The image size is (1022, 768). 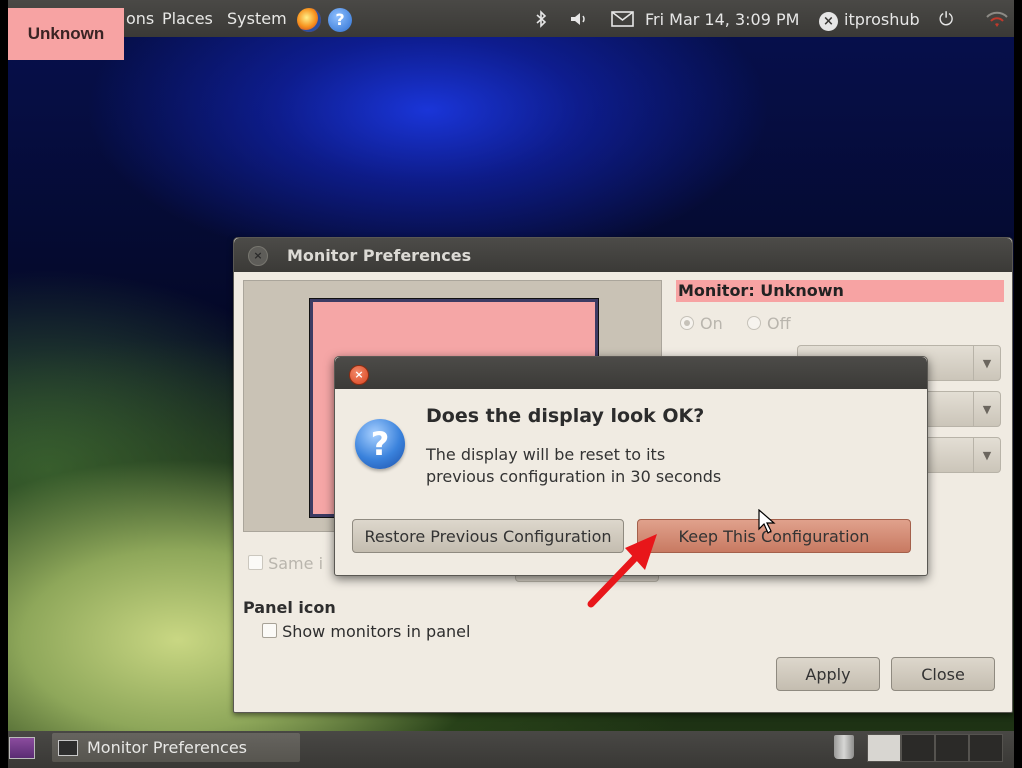 I want to click on radio-off-indicator, so click(x=754, y=323).